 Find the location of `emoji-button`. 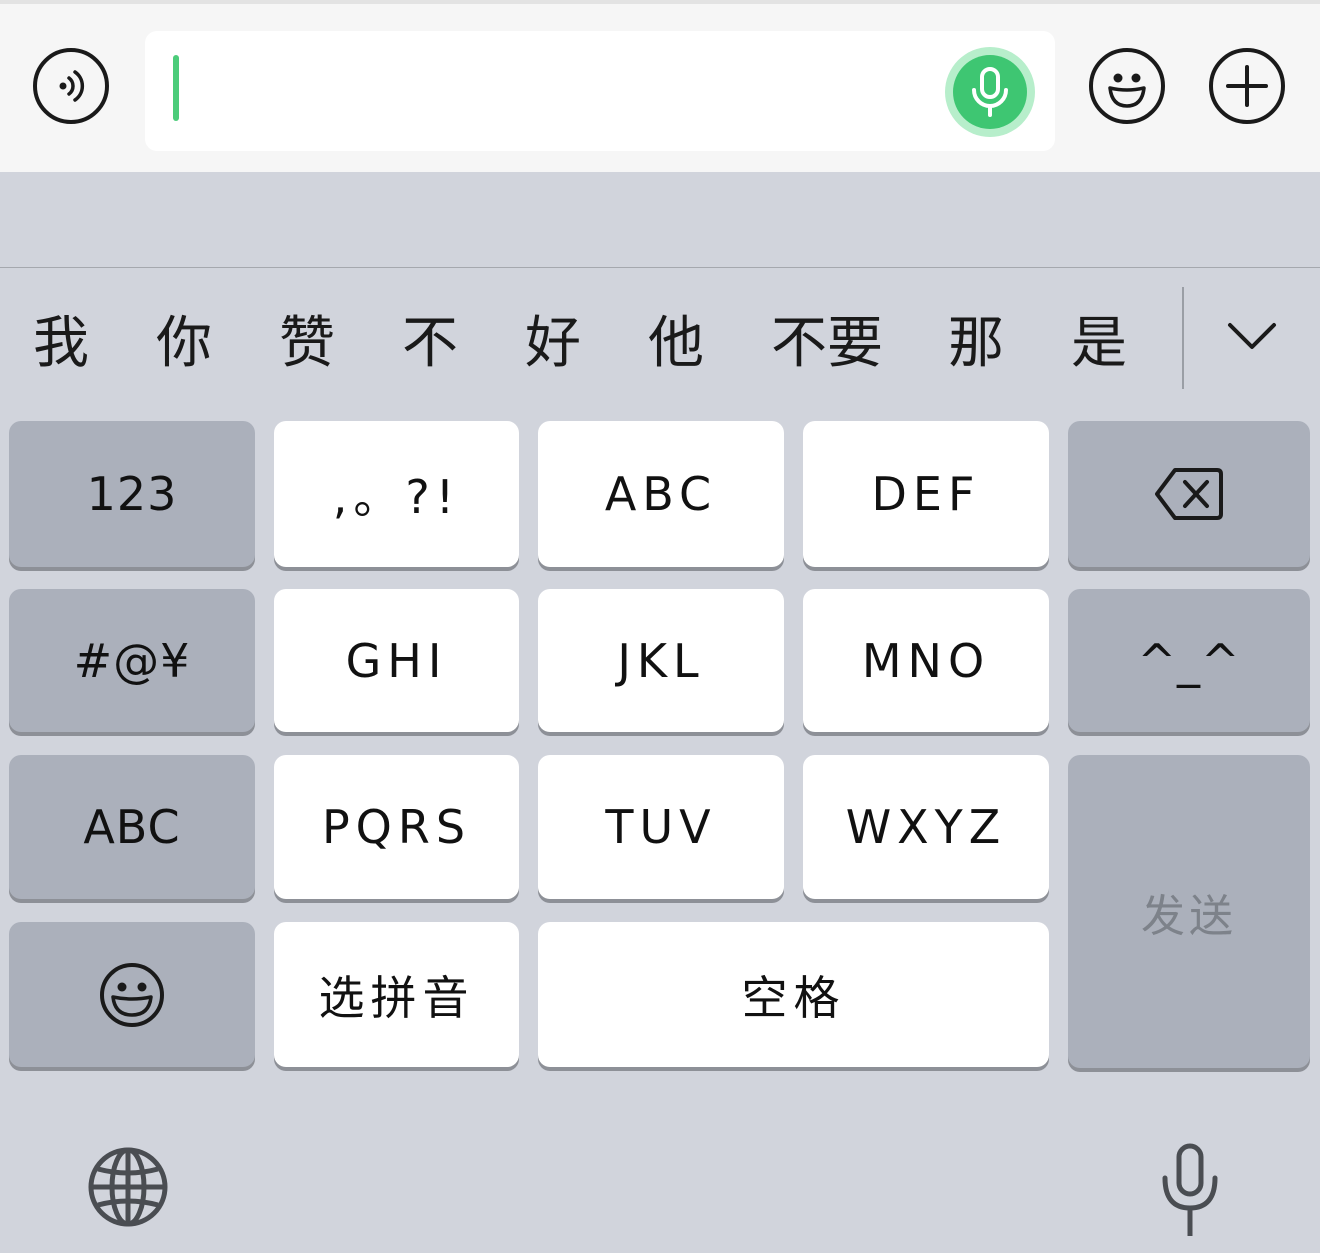

emoji-button is located at coordinates (1127, 86).